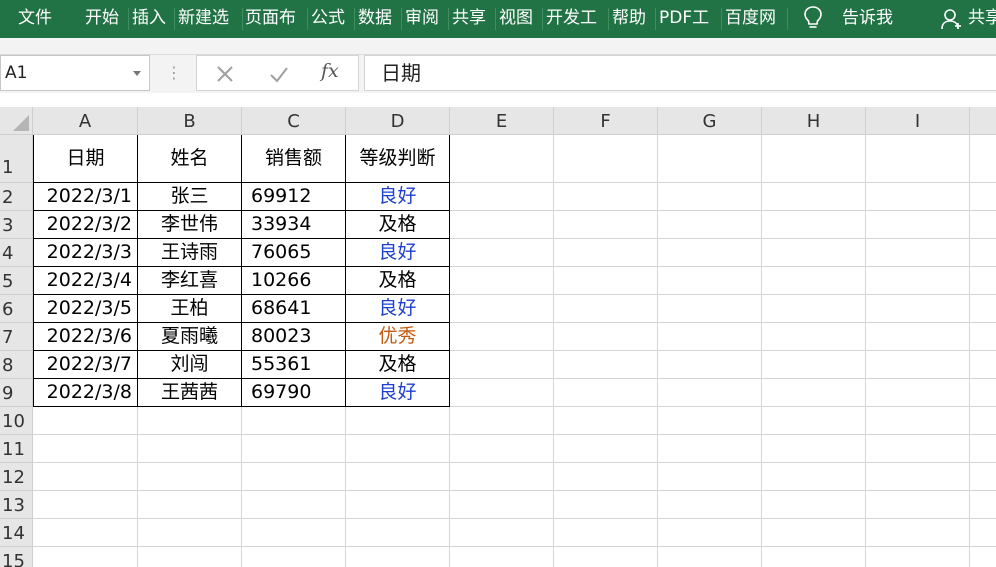  What do you see at coordinates (16, 159) in the screenshot?
I see `row-header-1: 1` at bounding box center [16, 159].